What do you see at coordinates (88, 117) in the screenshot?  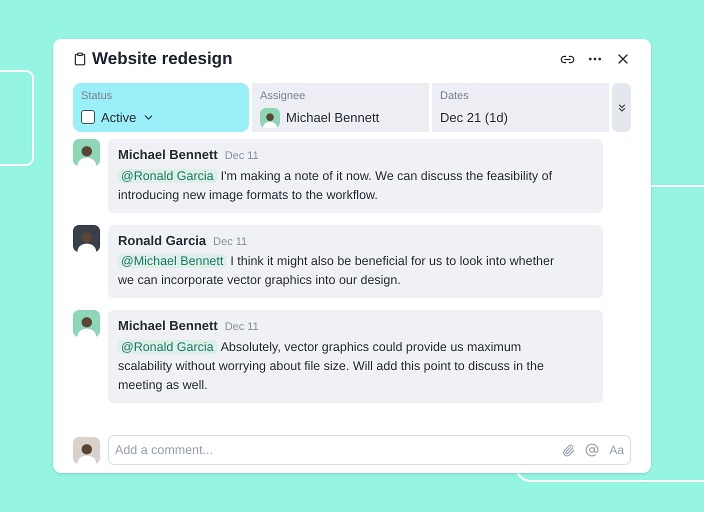 I see `status-checkbox` at bounding box center [88, 117].